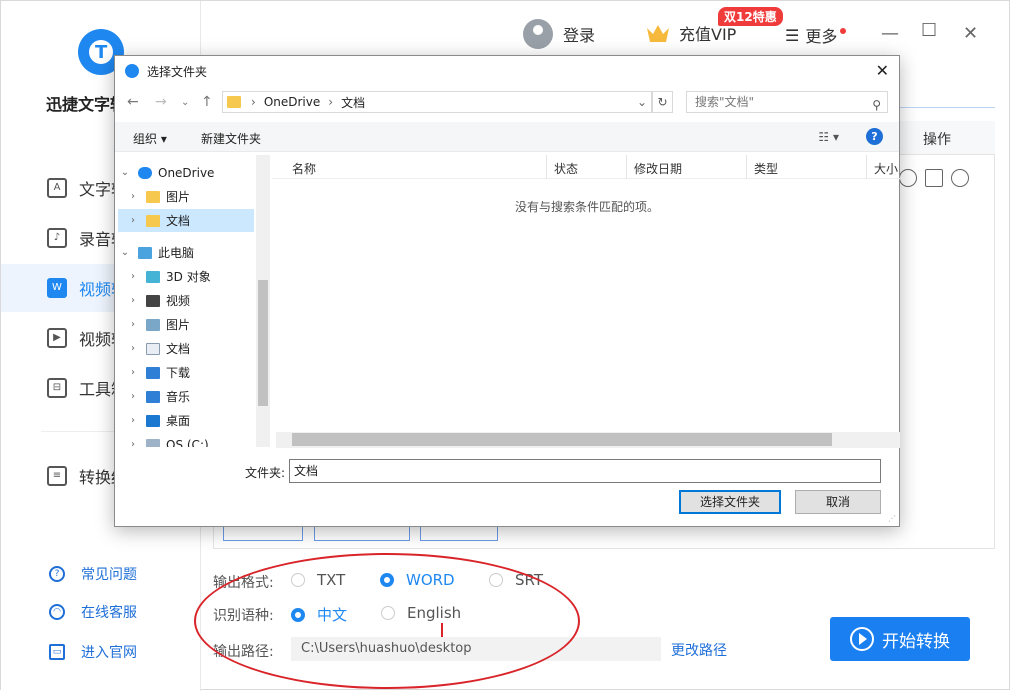  What do you see at coordinates (304, 168) in the screenshot?
I see `column-name: 名称` at bounding box center [304, 168].